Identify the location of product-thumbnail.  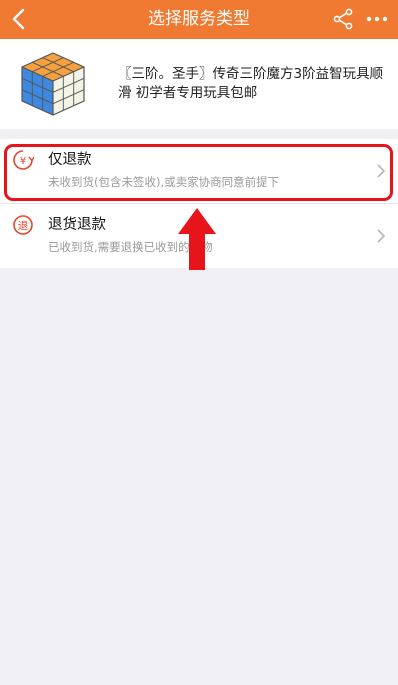
(53, 84).